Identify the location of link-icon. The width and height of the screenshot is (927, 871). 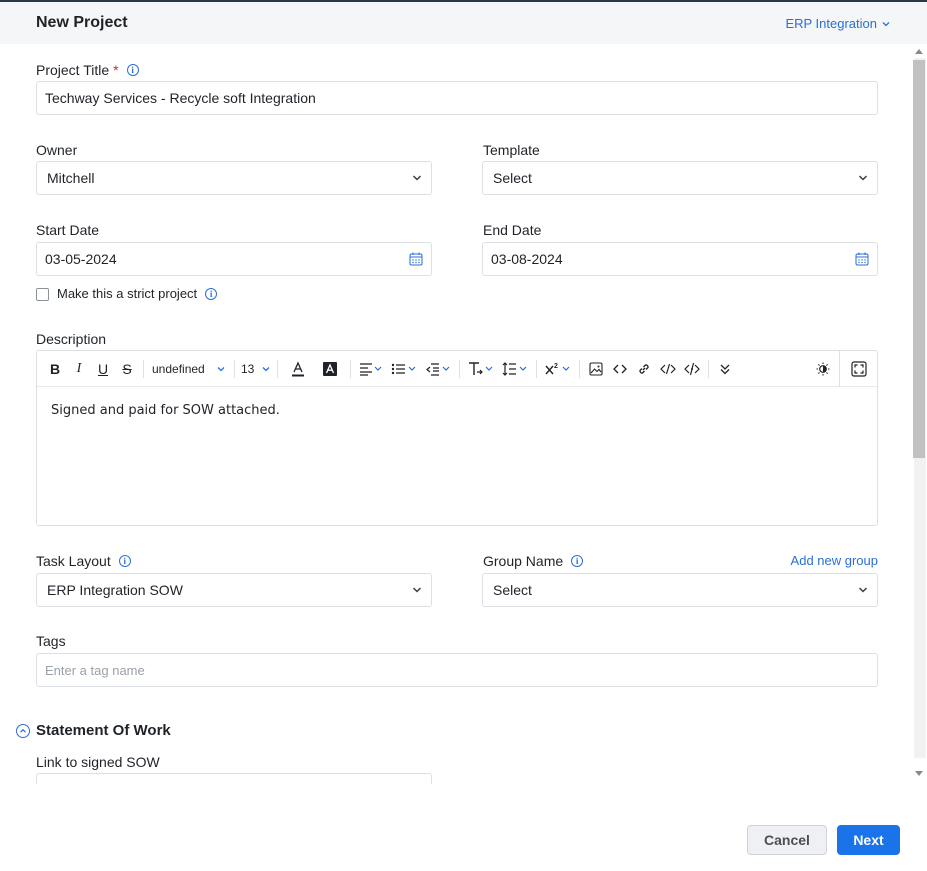
(644, 368).